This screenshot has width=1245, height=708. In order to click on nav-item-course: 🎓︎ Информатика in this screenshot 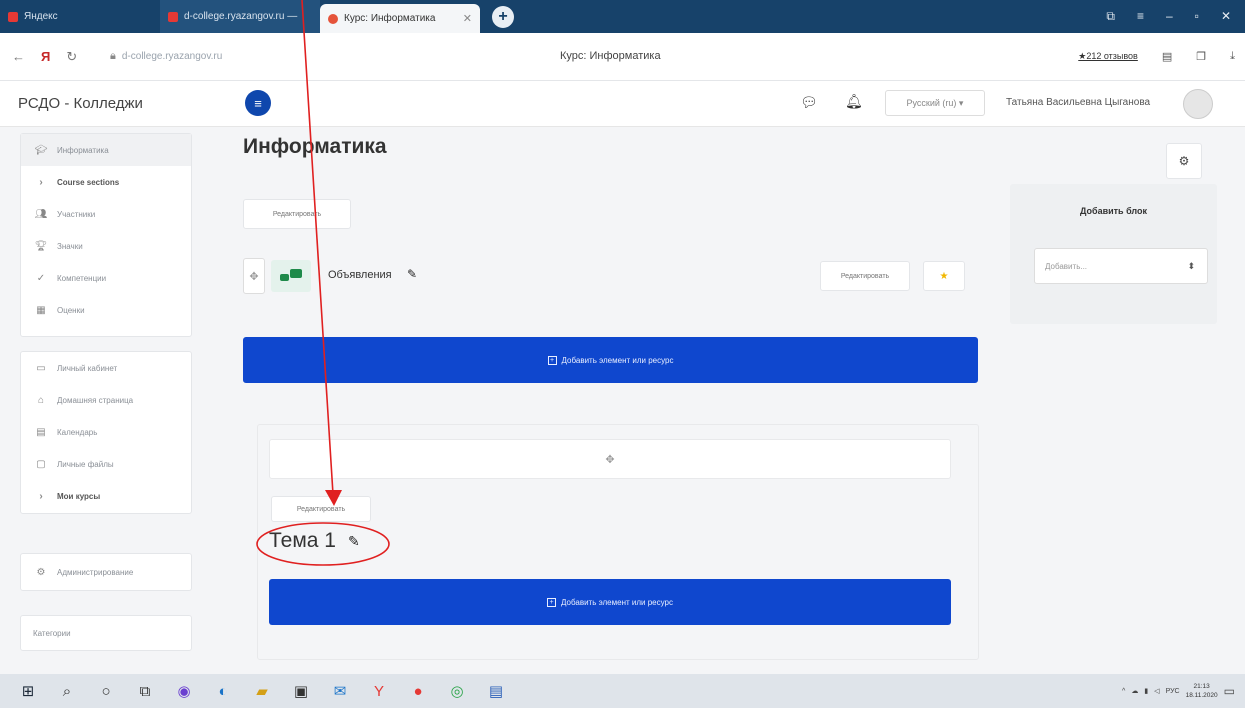, I will do `click(106, 150)`.